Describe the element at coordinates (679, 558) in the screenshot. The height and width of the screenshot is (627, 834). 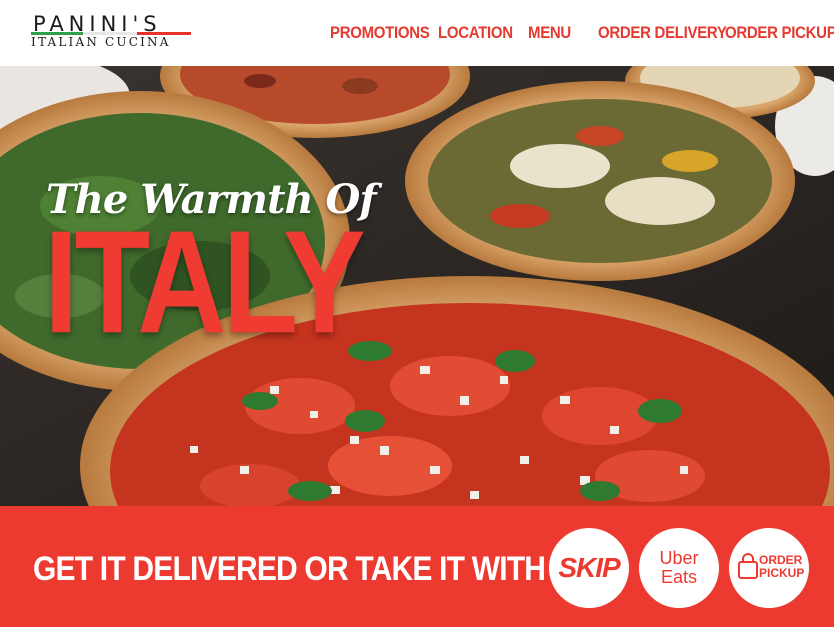
I see `uber-label-line1: Uber` at that location.